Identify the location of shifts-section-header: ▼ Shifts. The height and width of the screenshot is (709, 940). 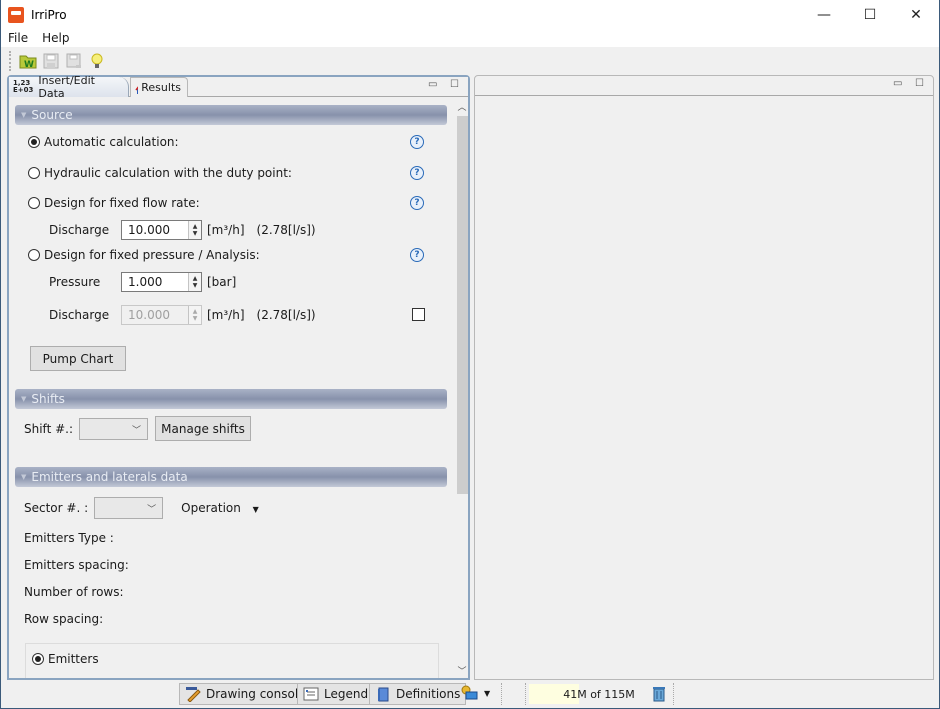
(231, 399).